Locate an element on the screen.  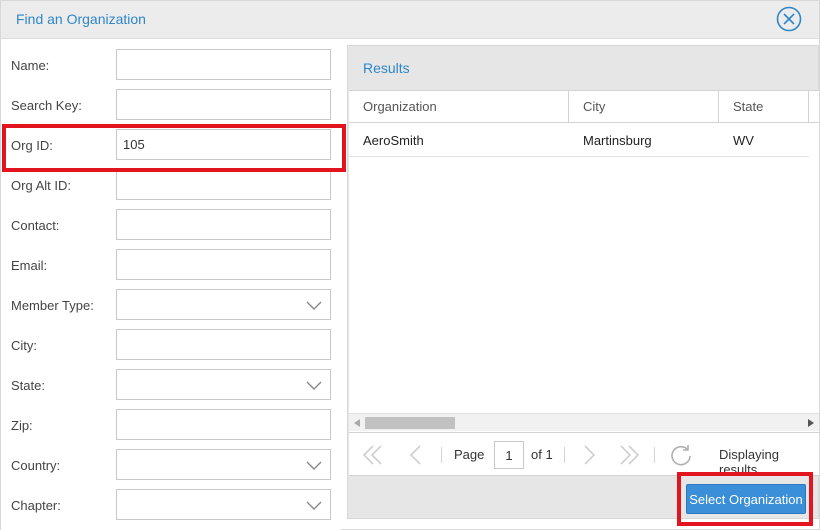
name-row: Name: is located at coordinates (171, 60).